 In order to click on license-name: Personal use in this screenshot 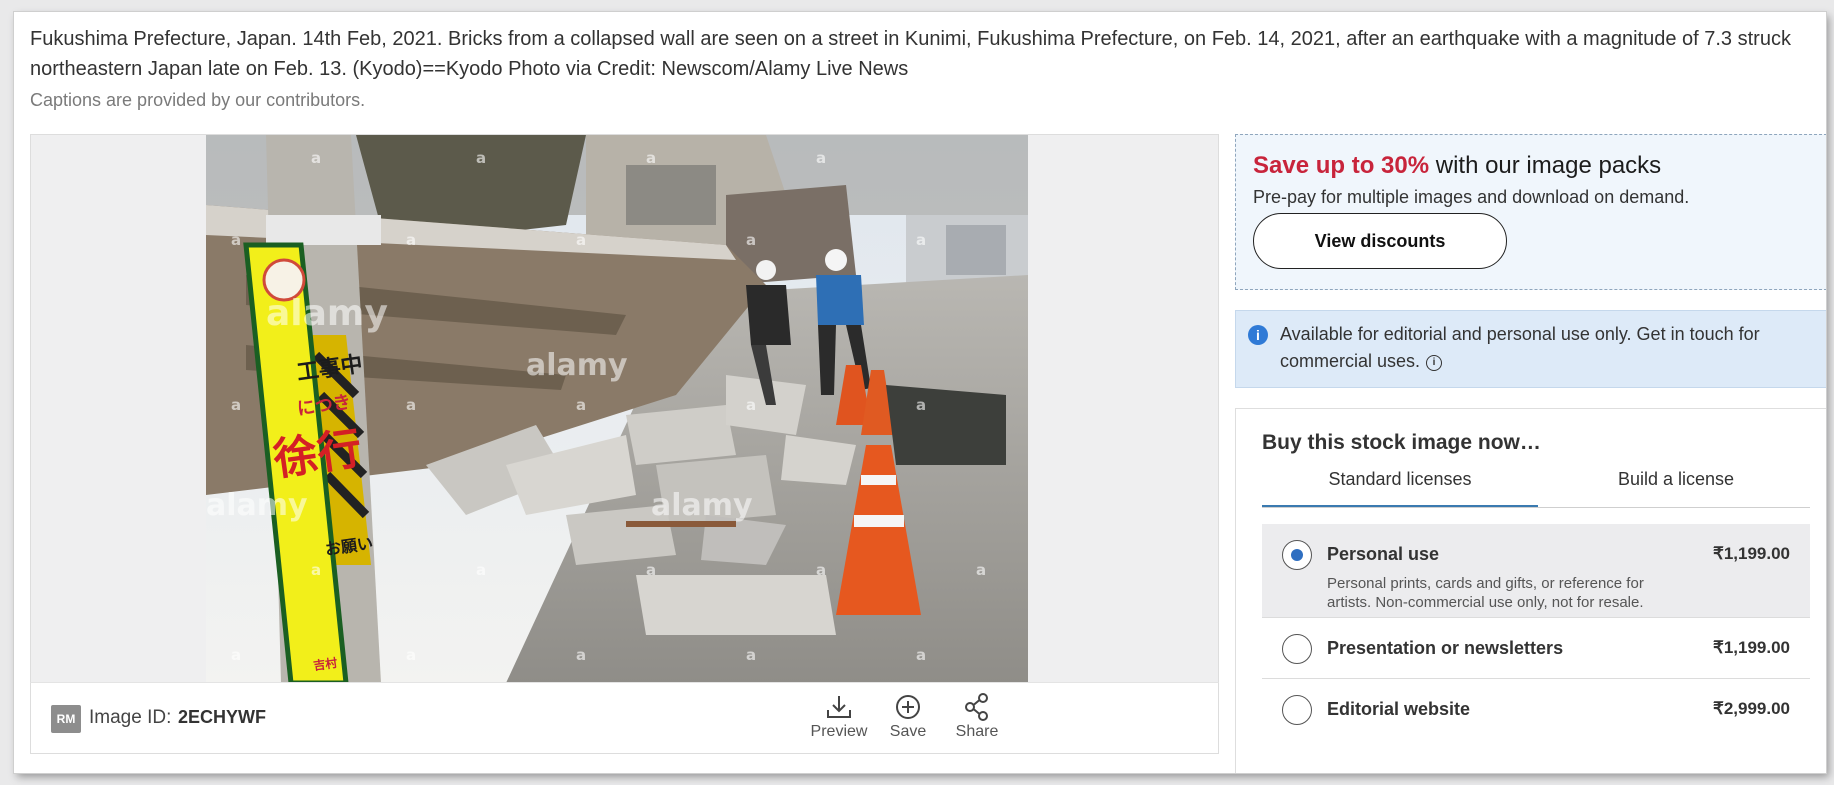, I will do `click(1383, 554)`.